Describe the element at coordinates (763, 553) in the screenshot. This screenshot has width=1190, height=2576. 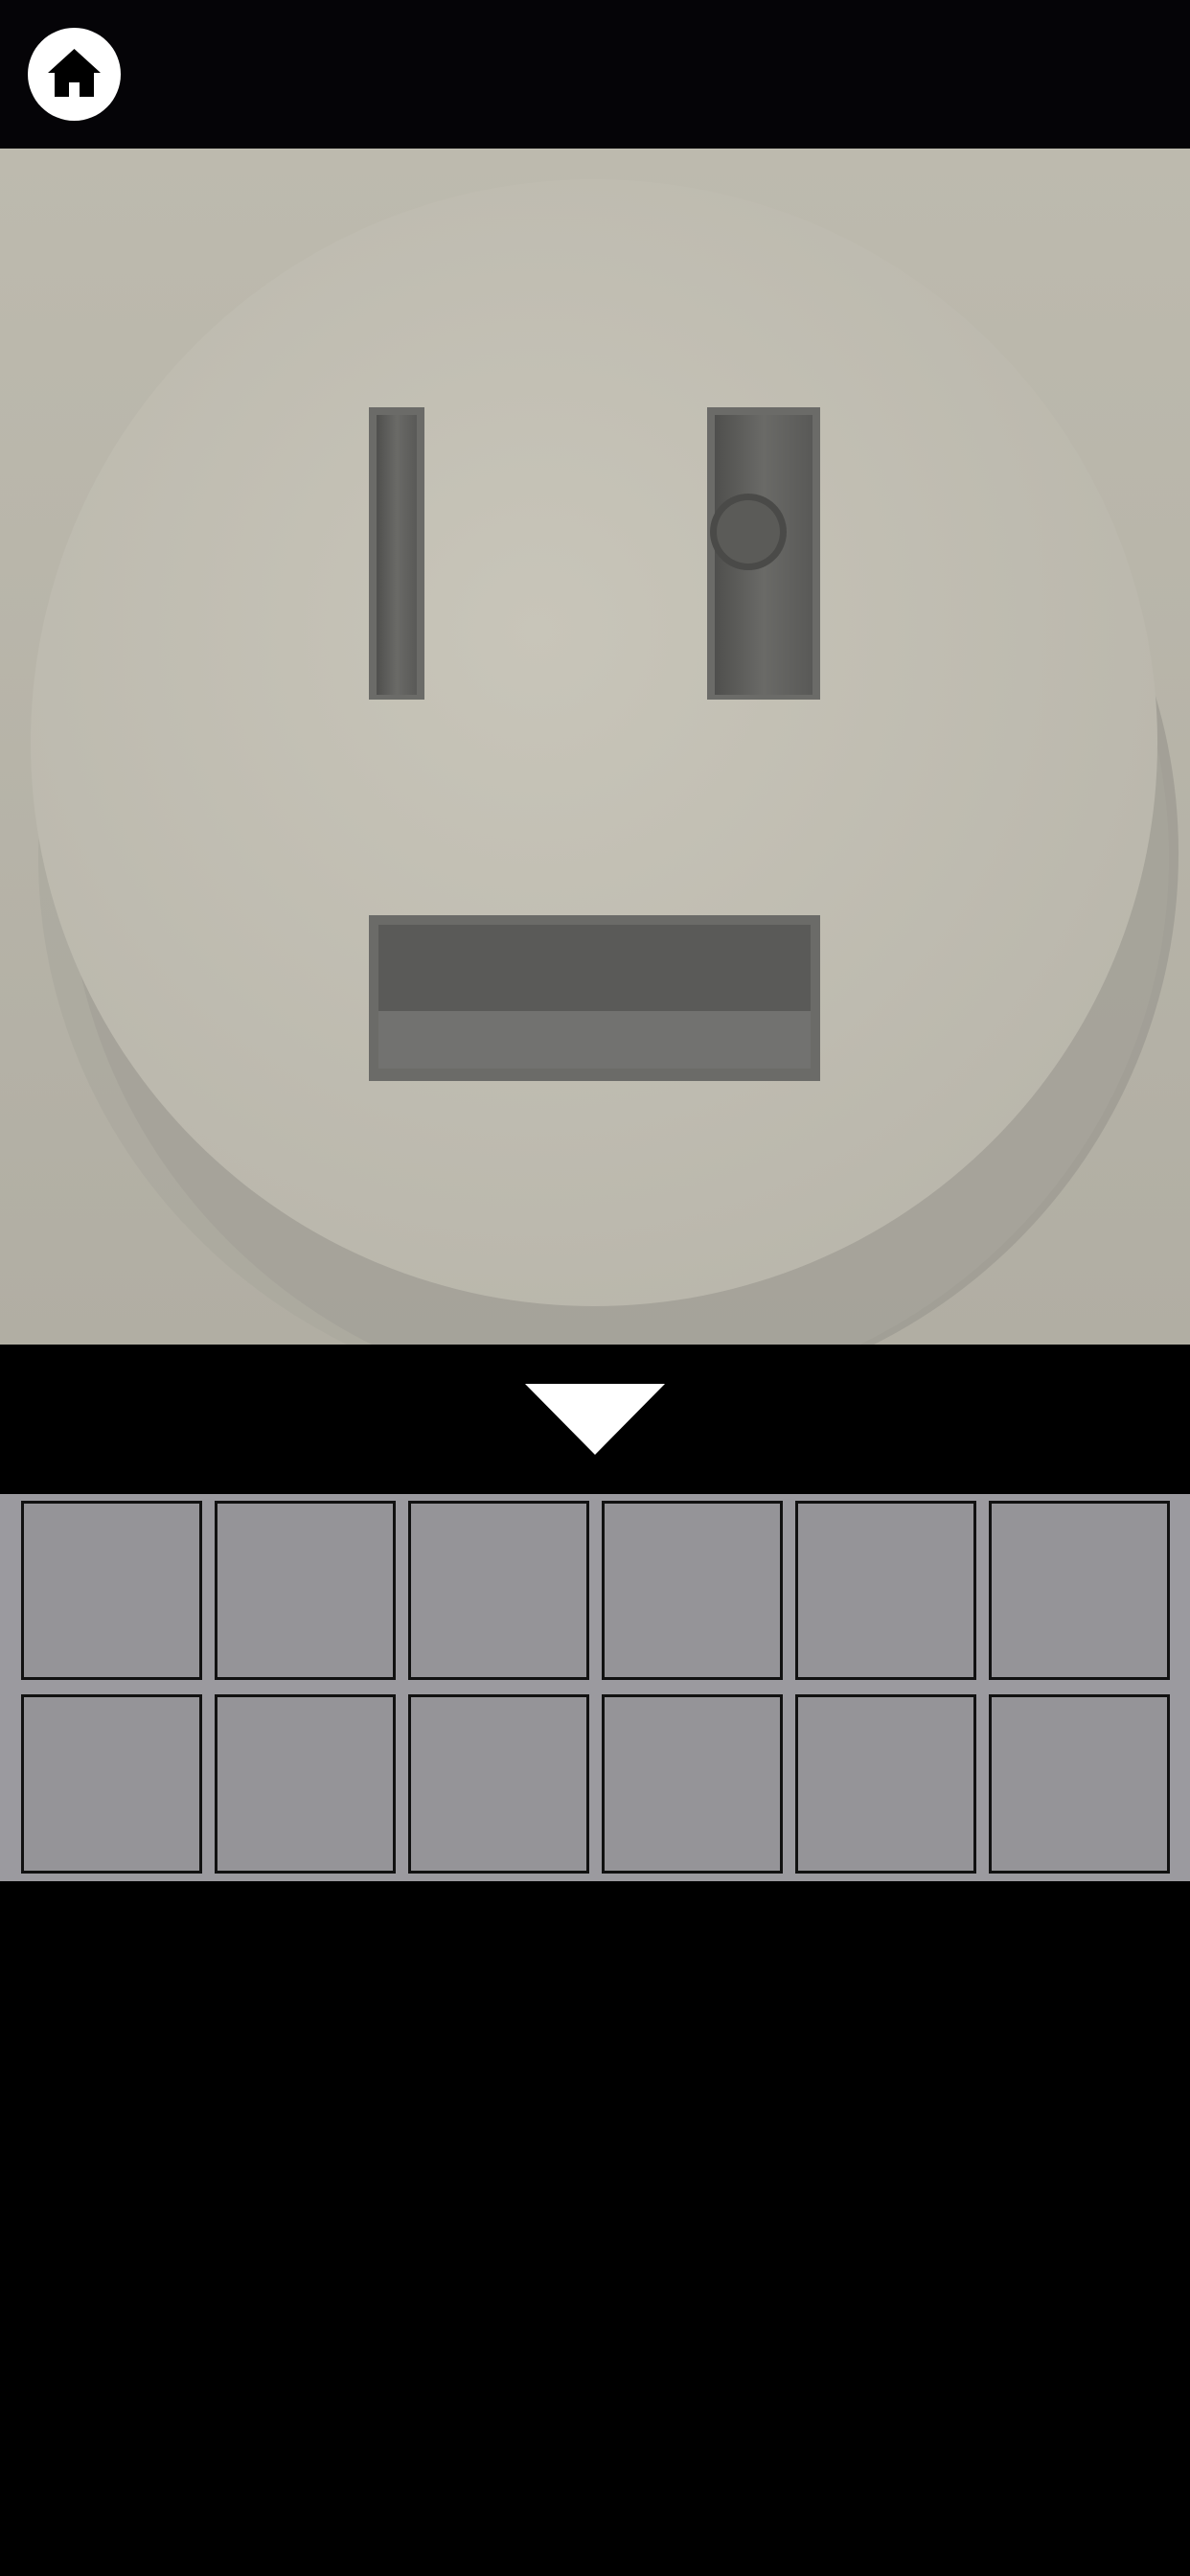
I see `outlet-slot-right` at that location.